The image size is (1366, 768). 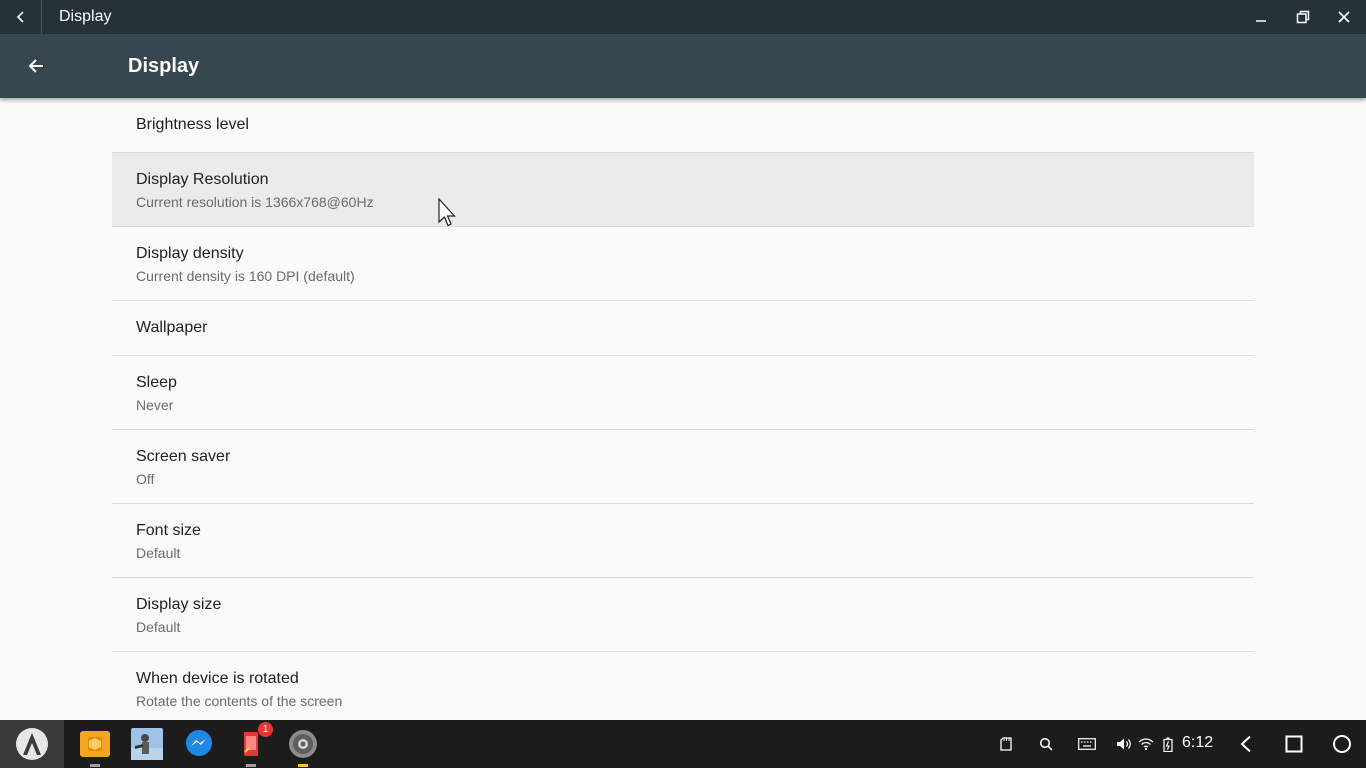 What do you see at coordinates (147, 744) in the screenshot?
I see `game-app-icon` at bounding box center [147, 744].